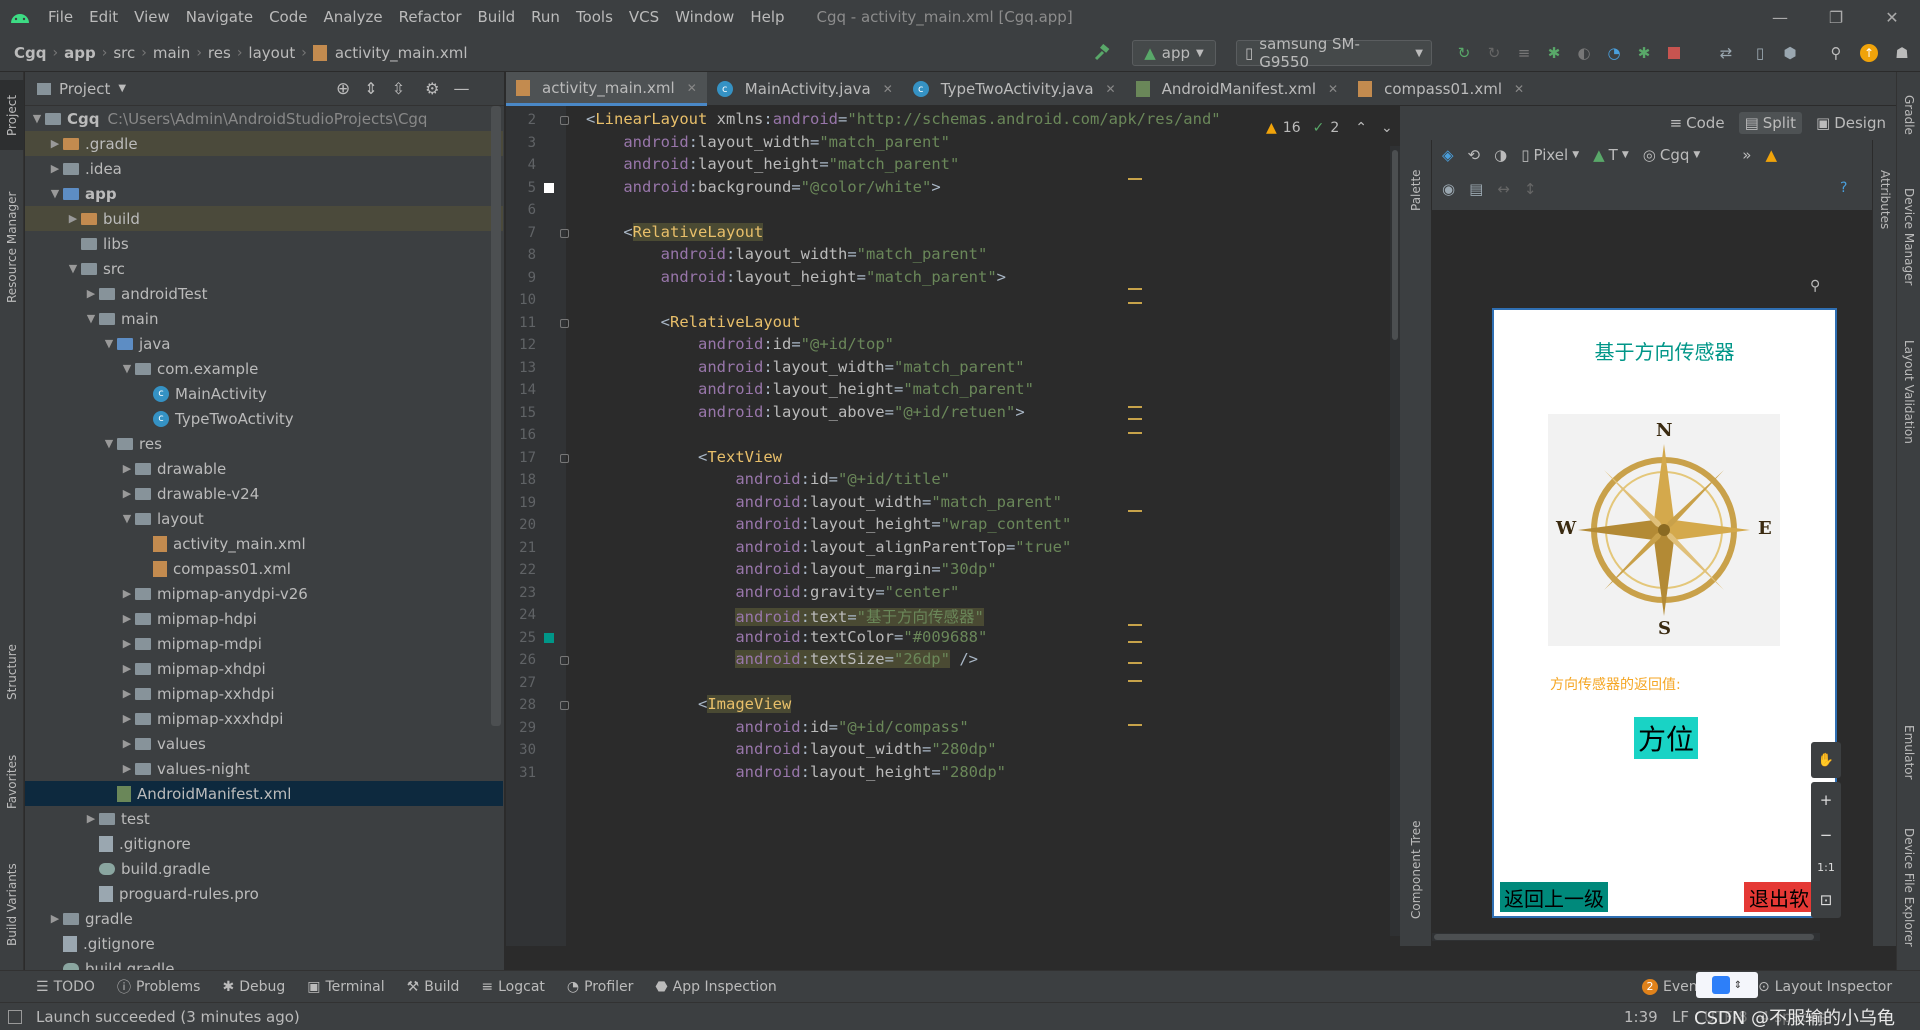  What do you see at coordinates (1727, 985) in the screenshot?
I see `ime-indicator: ⇕` at bounding box center [1727, 985].